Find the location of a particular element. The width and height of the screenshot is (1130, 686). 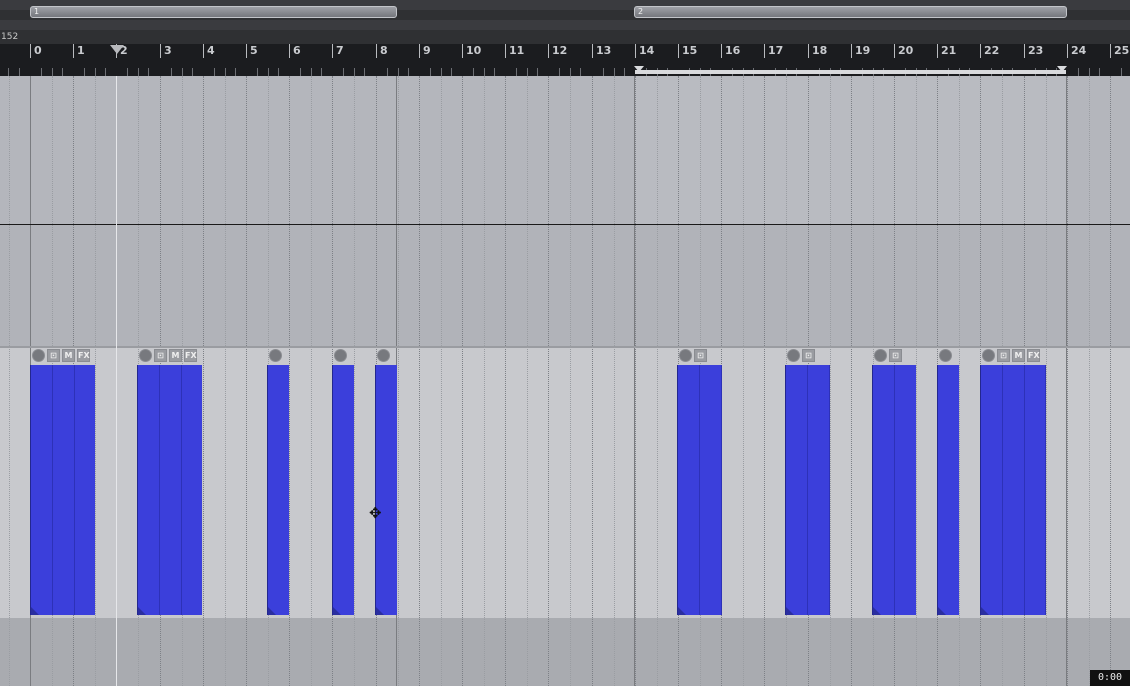

ruler-bar-number: 5 is located at coordinates (254, 50).